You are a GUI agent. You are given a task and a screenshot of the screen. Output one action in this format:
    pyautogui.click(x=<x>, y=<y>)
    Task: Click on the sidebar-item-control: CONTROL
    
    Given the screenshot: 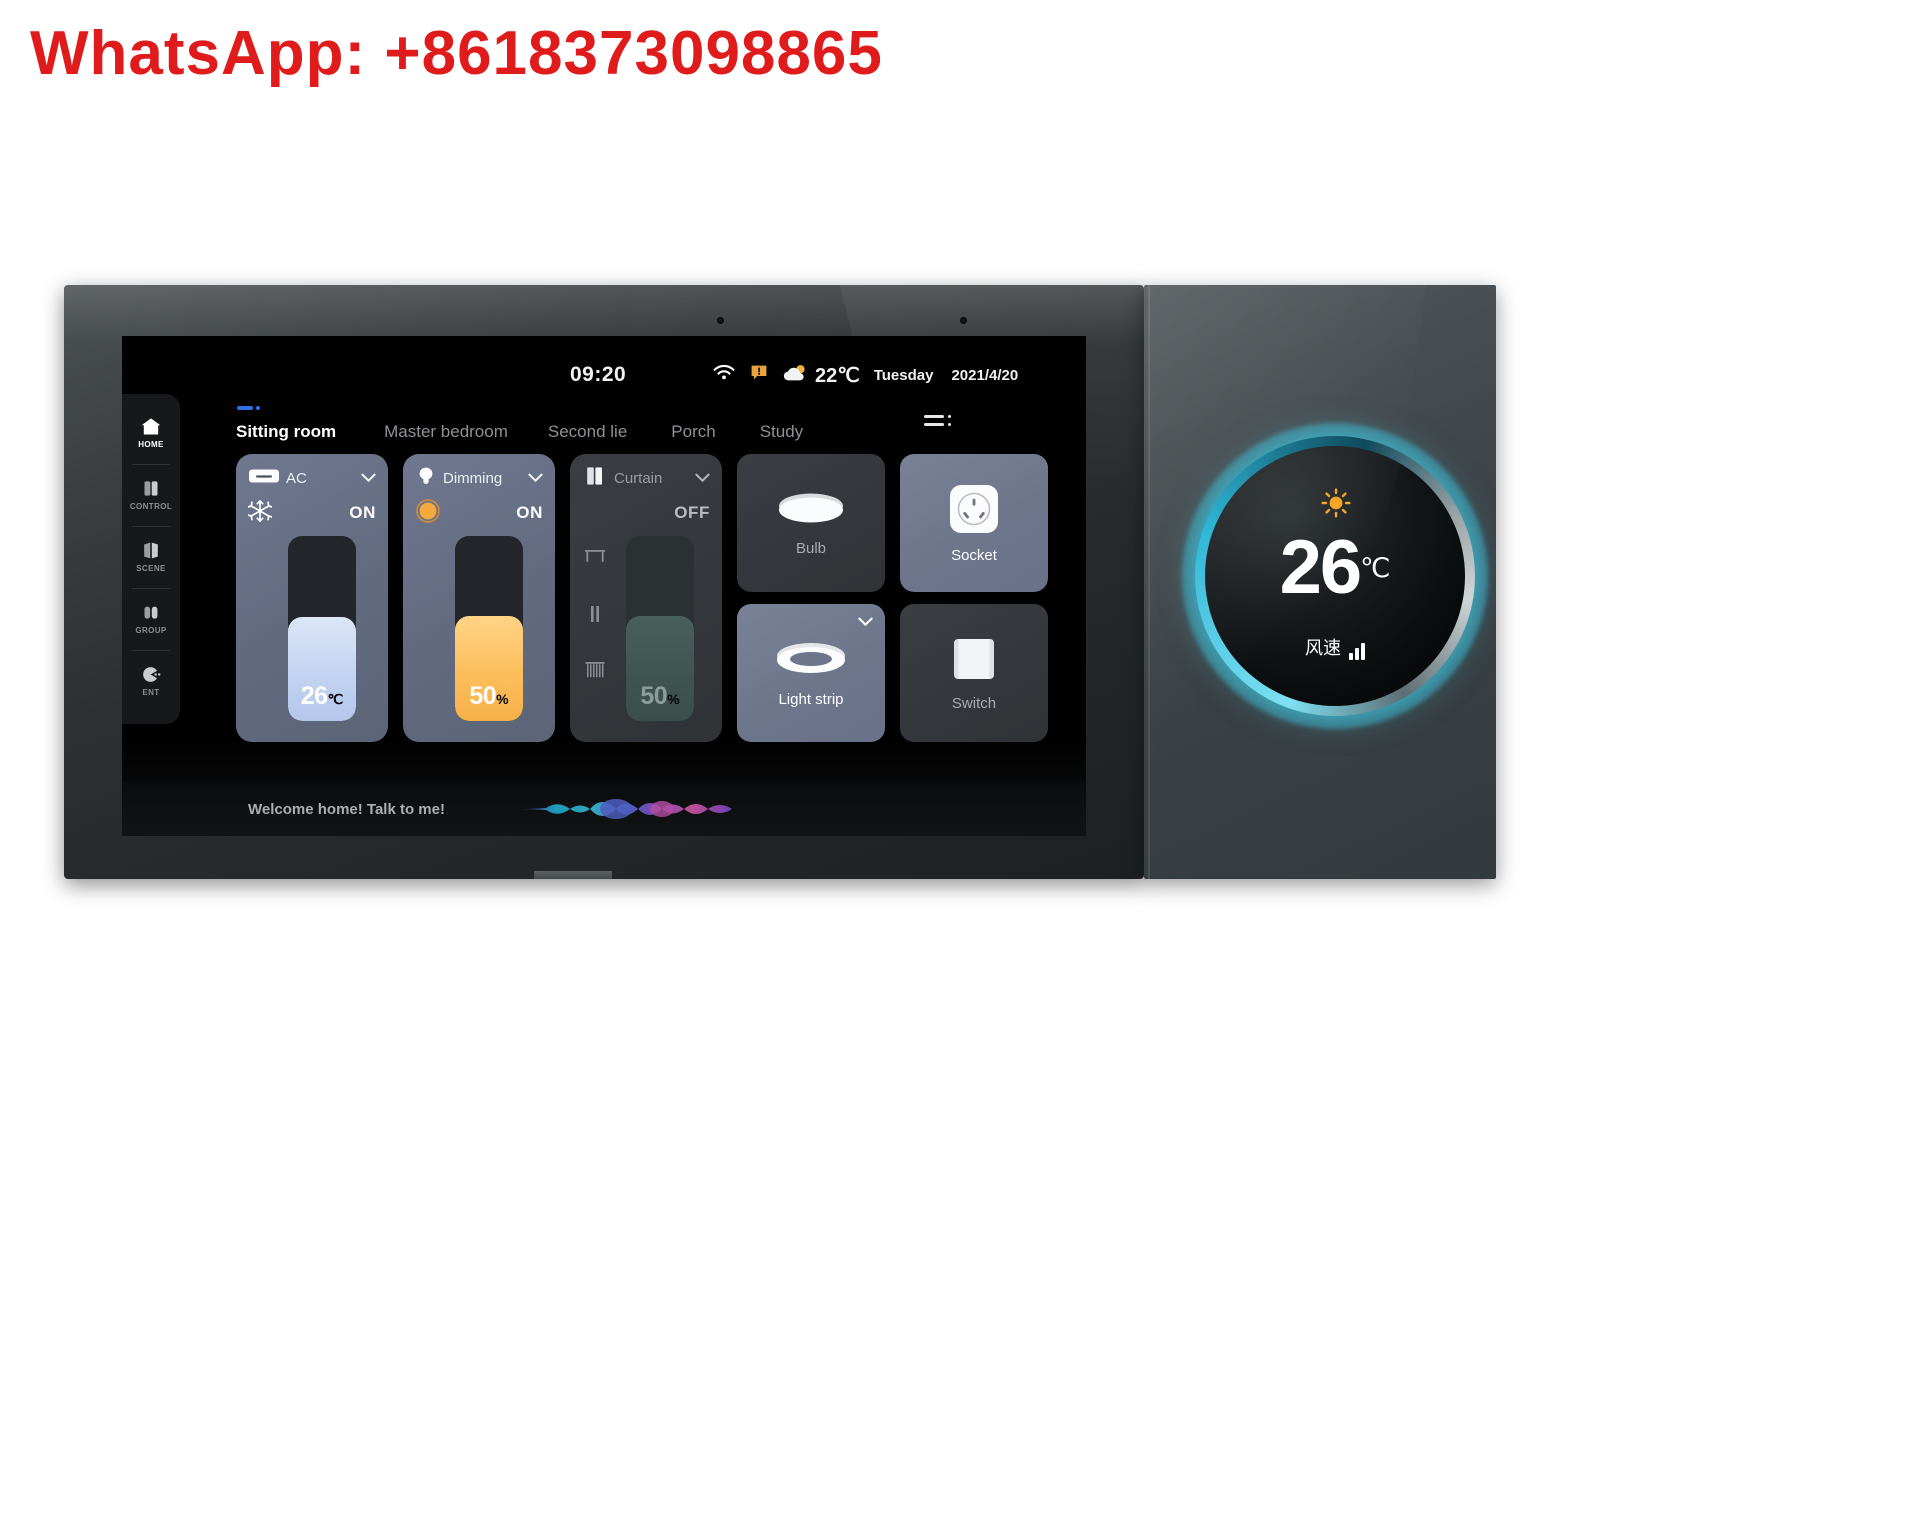 What is the action you would take?
    pyautogui.click(x=151, y=495)
    